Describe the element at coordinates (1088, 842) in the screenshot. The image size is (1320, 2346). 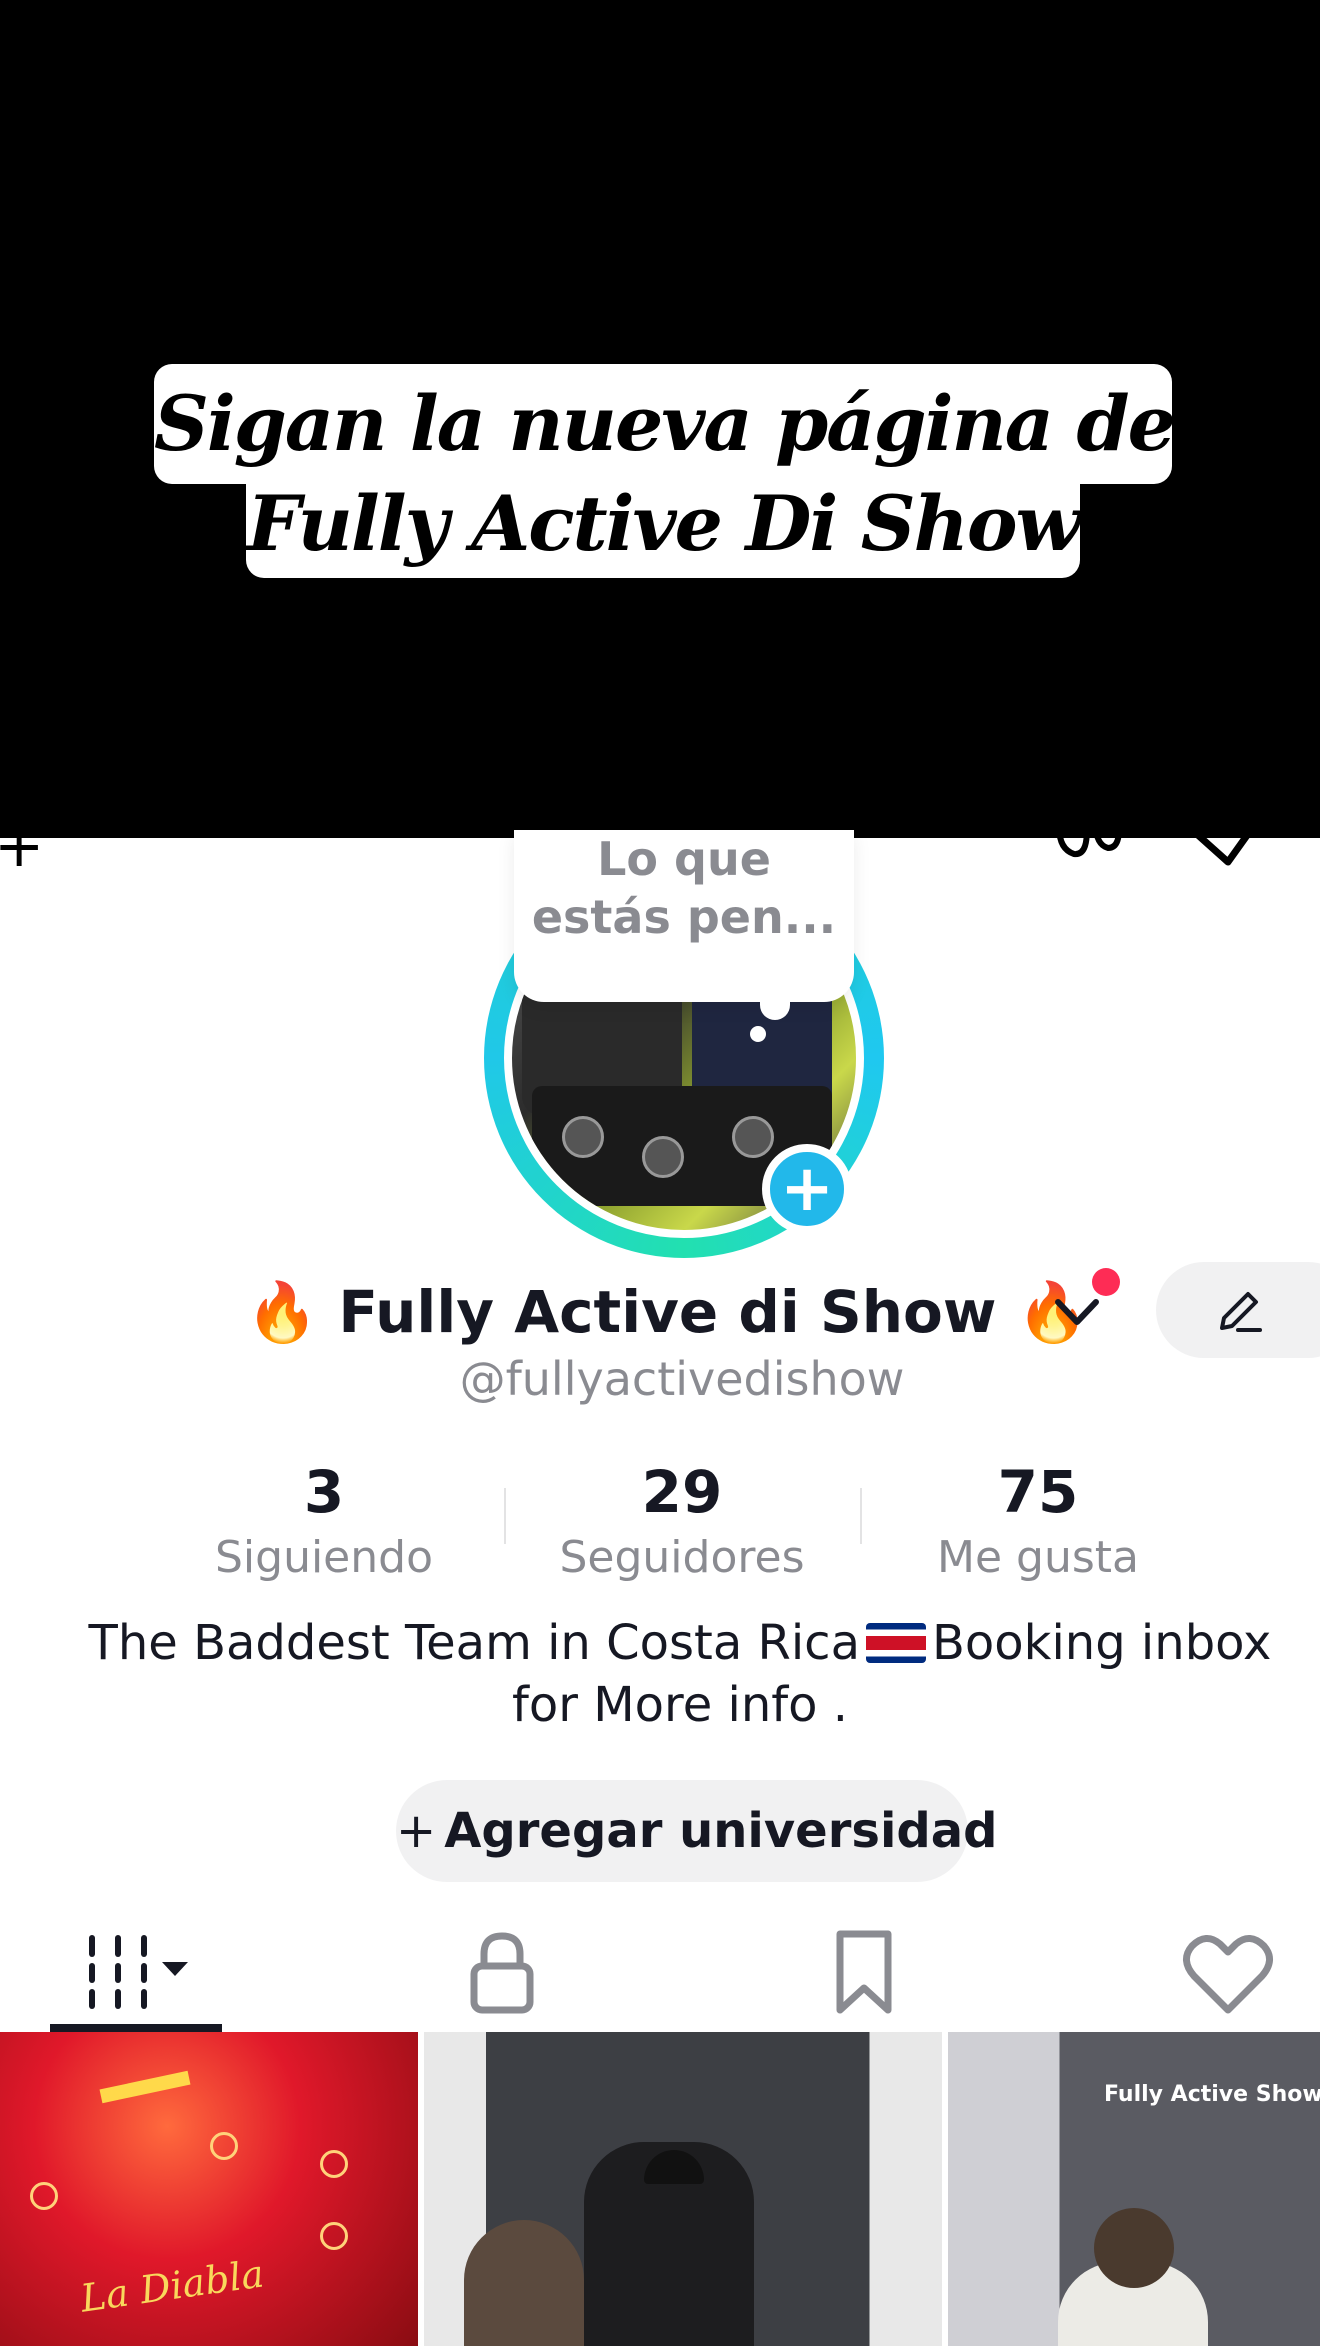
I see `footprint-icon` at that location.